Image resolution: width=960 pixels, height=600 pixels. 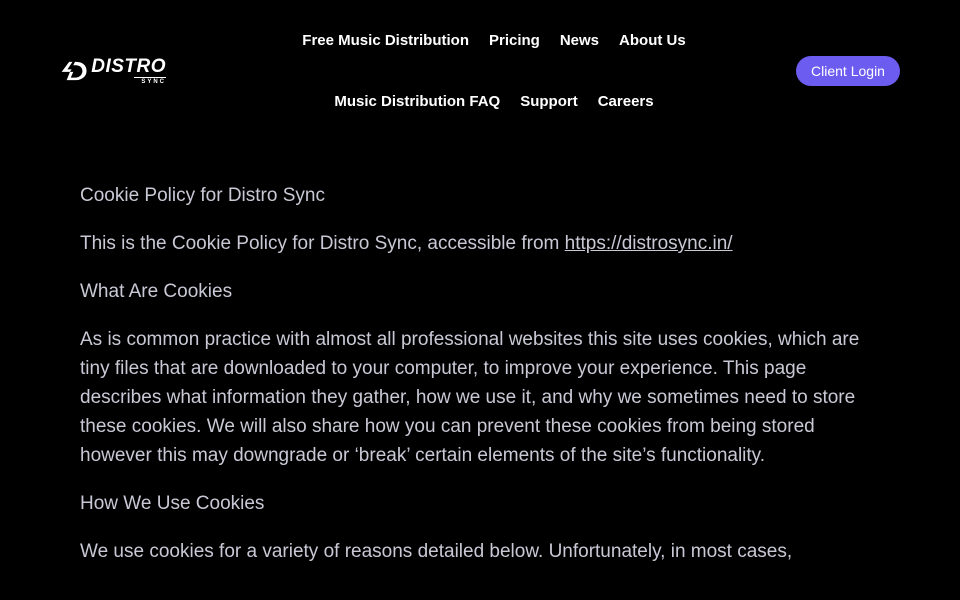 I want to click on distro-sync-logo: DISTRO SYNC, so click(x=113, y=71).